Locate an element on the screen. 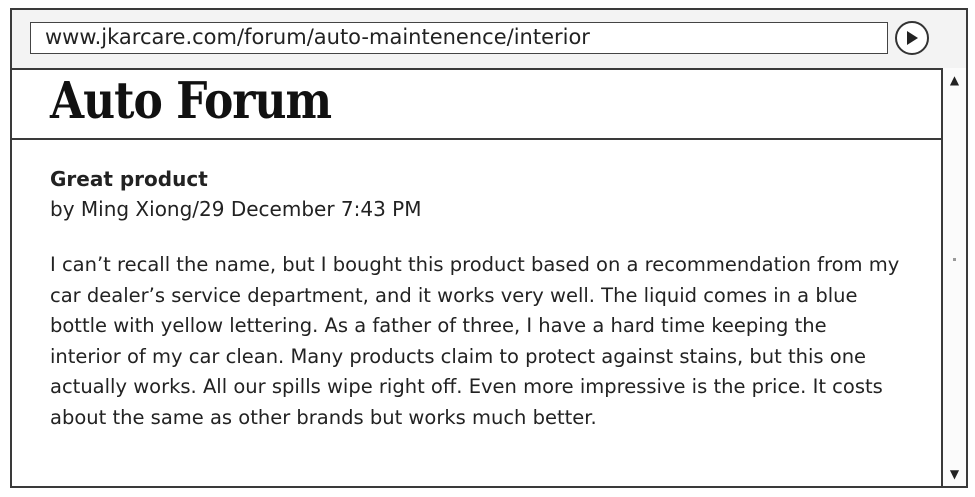 Image resolution: width=975 pixels, height=497 pixels. site-title: Auto Forum is located at coordinates (191, 101).